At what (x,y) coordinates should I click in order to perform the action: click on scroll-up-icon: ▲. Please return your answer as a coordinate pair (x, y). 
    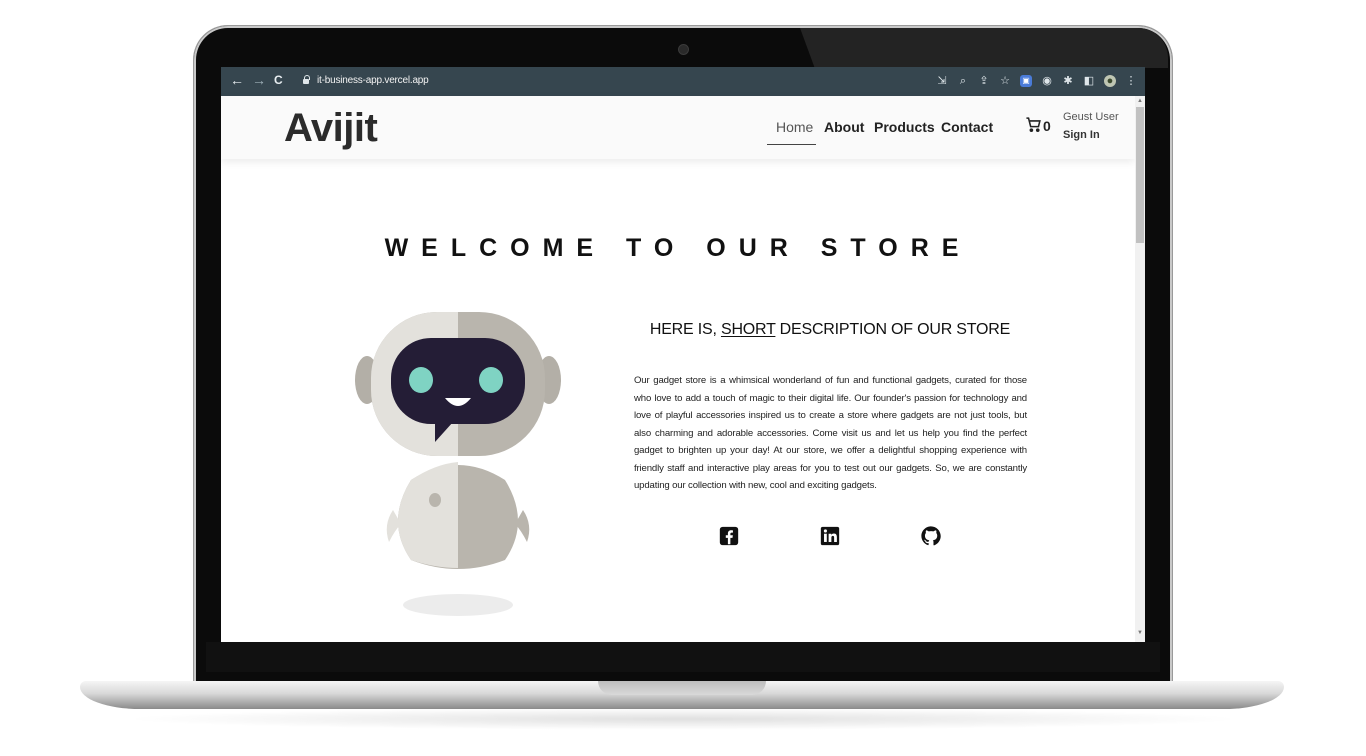
    Looking at the image, I should click on (1140, 101).